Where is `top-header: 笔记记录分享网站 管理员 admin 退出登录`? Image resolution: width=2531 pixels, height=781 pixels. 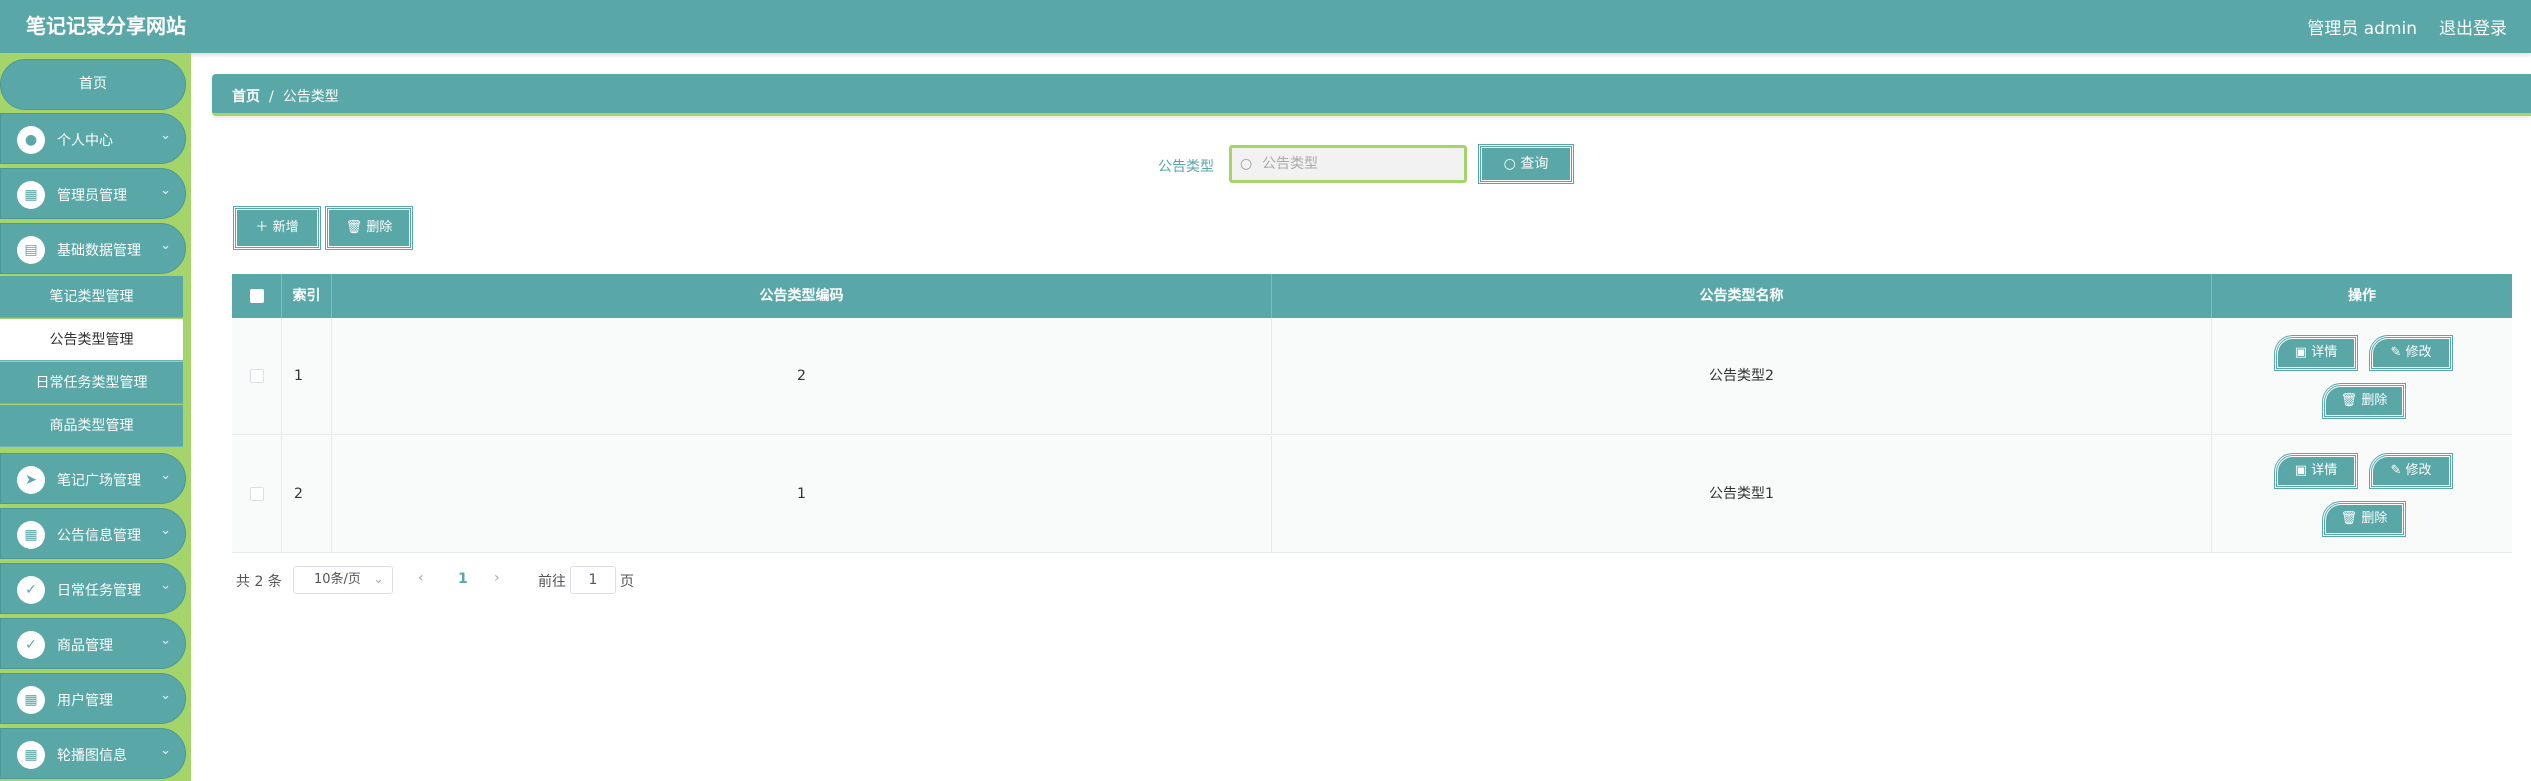
top-header: 笔记记录分享网站 管理员 admin 退出登录 is located at coordinates (1265, 26).